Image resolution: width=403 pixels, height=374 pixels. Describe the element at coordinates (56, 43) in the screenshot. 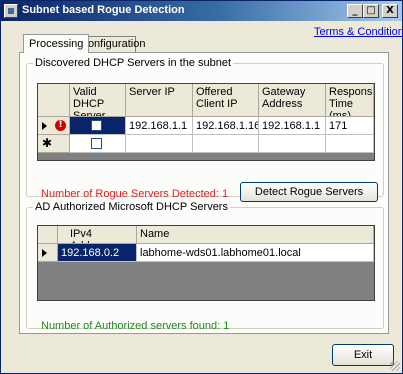

I see `tab-processing: Processing` at that location.